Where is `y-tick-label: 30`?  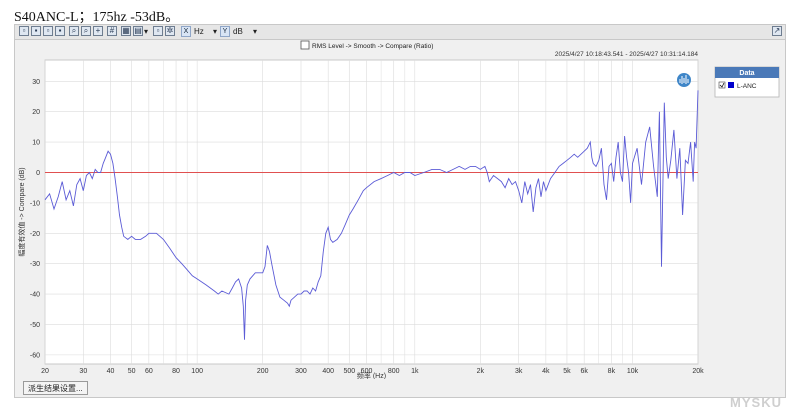
y-tick-label: 30 is located at coordinates (36, 82).